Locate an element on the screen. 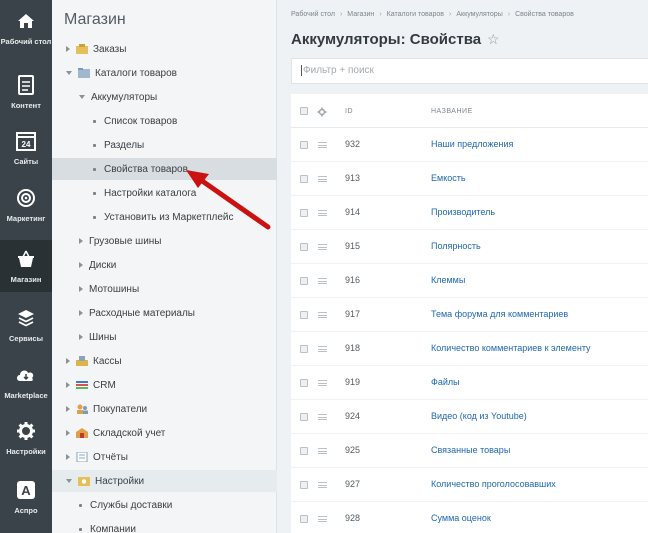  annotation-arrow is located at coordinates (228, 200).